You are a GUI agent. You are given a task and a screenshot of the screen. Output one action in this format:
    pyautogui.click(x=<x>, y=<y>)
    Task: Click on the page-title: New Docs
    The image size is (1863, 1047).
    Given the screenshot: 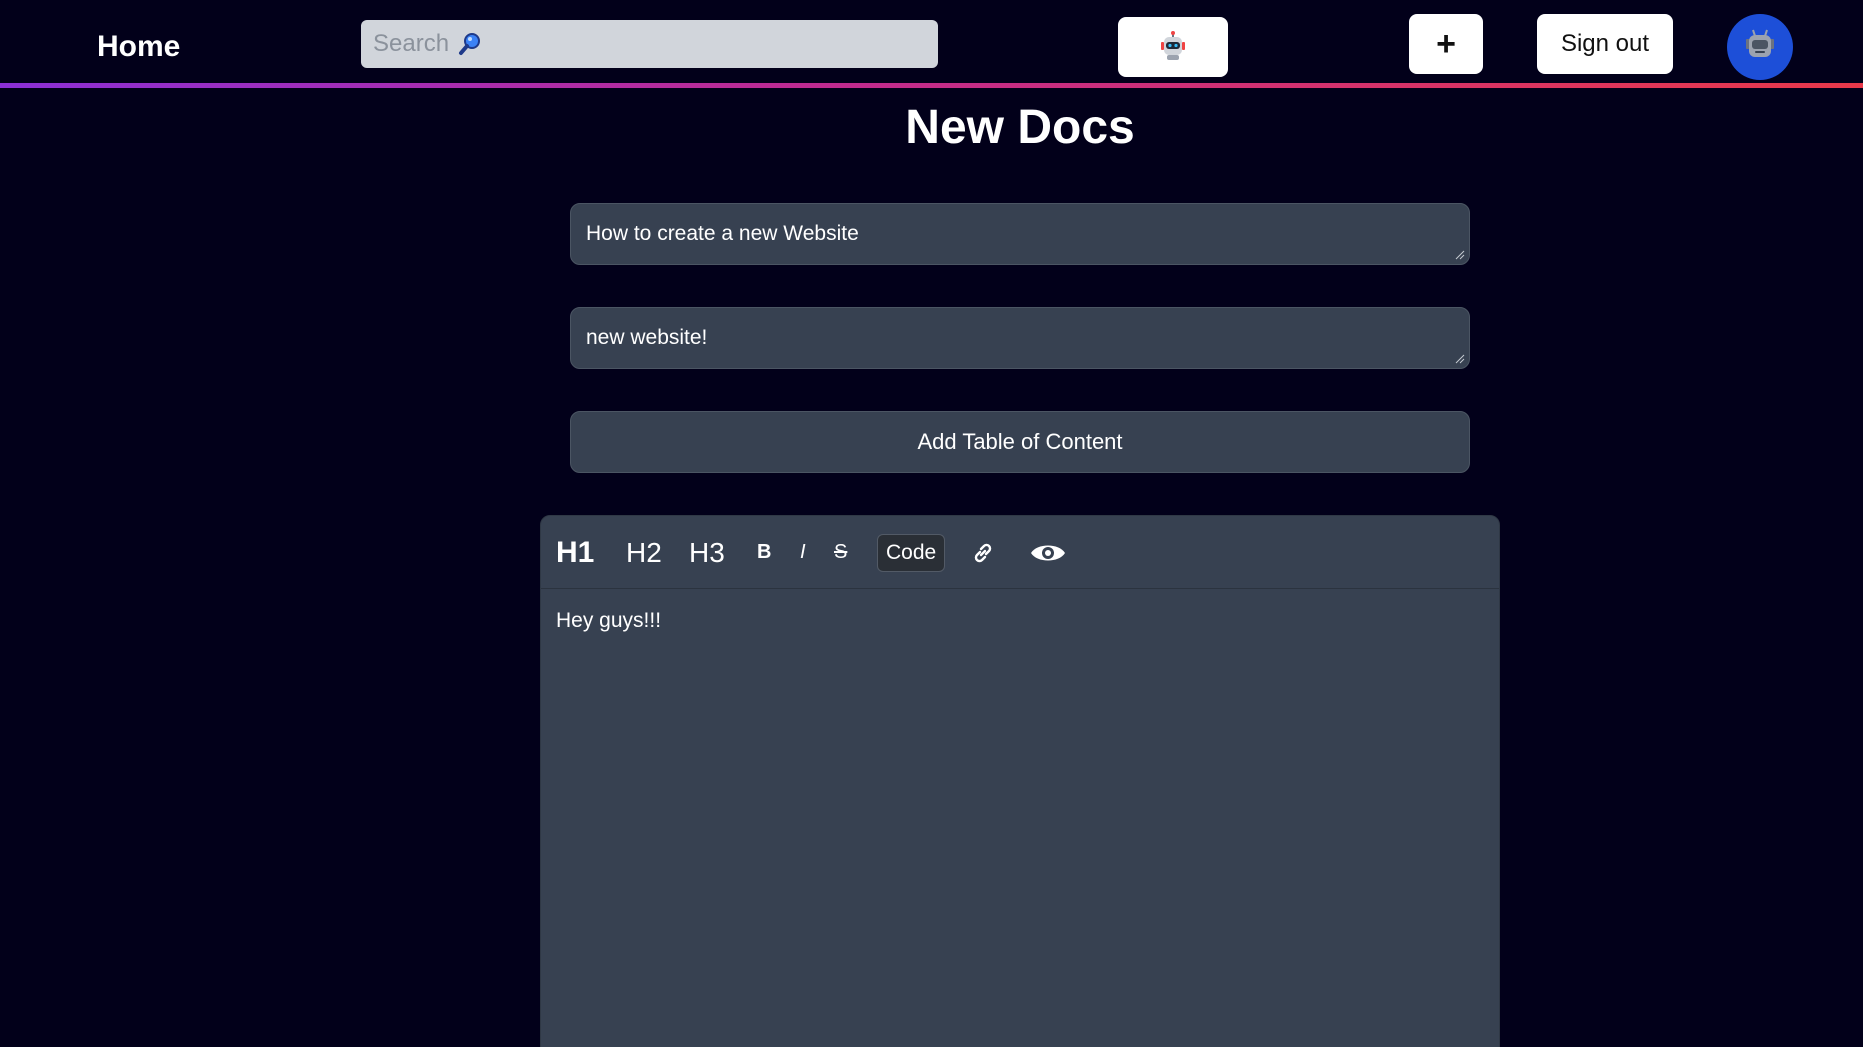 What is the action you would take?
    pyautogui.click(x=1020, y=127)
    